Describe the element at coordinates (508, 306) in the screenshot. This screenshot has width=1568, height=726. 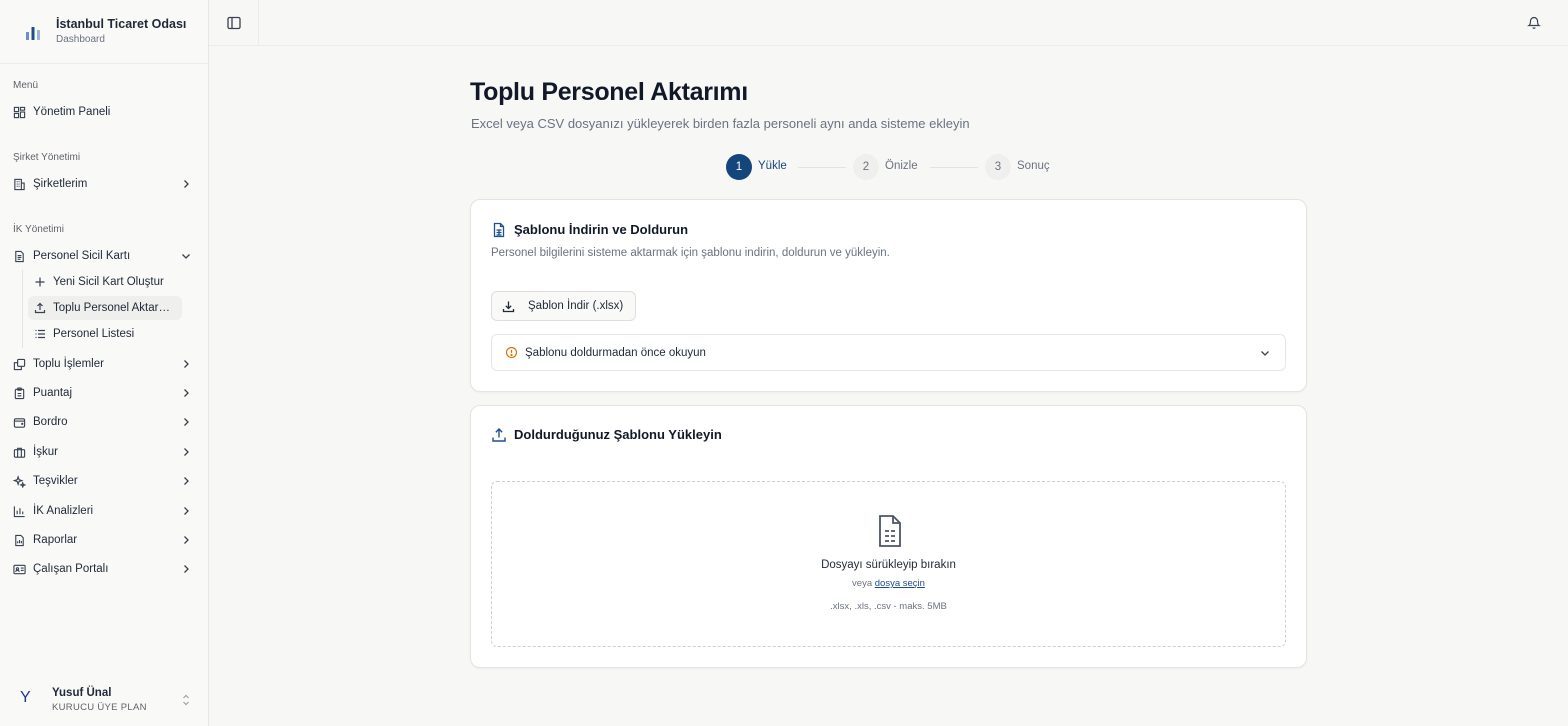
I see `download-icon` at that location.